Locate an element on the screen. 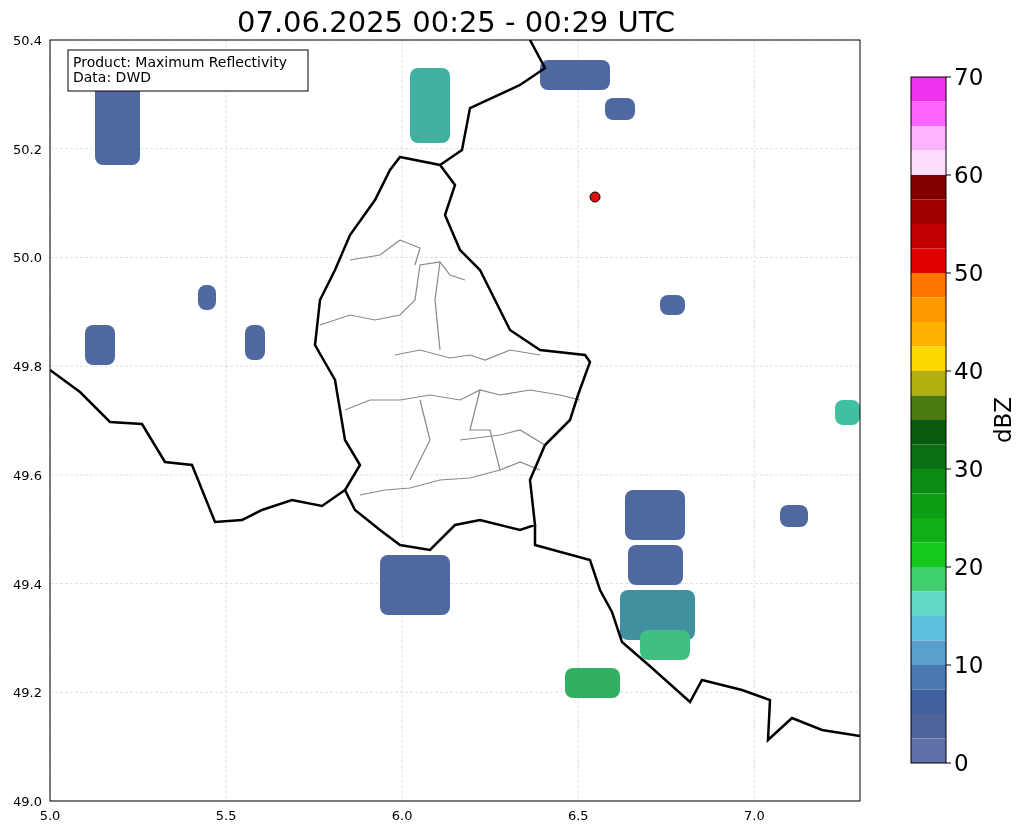 This screenshot has width=1023, height=834. axis-tick-label: 50.4 is located at coordinates (27, 40).